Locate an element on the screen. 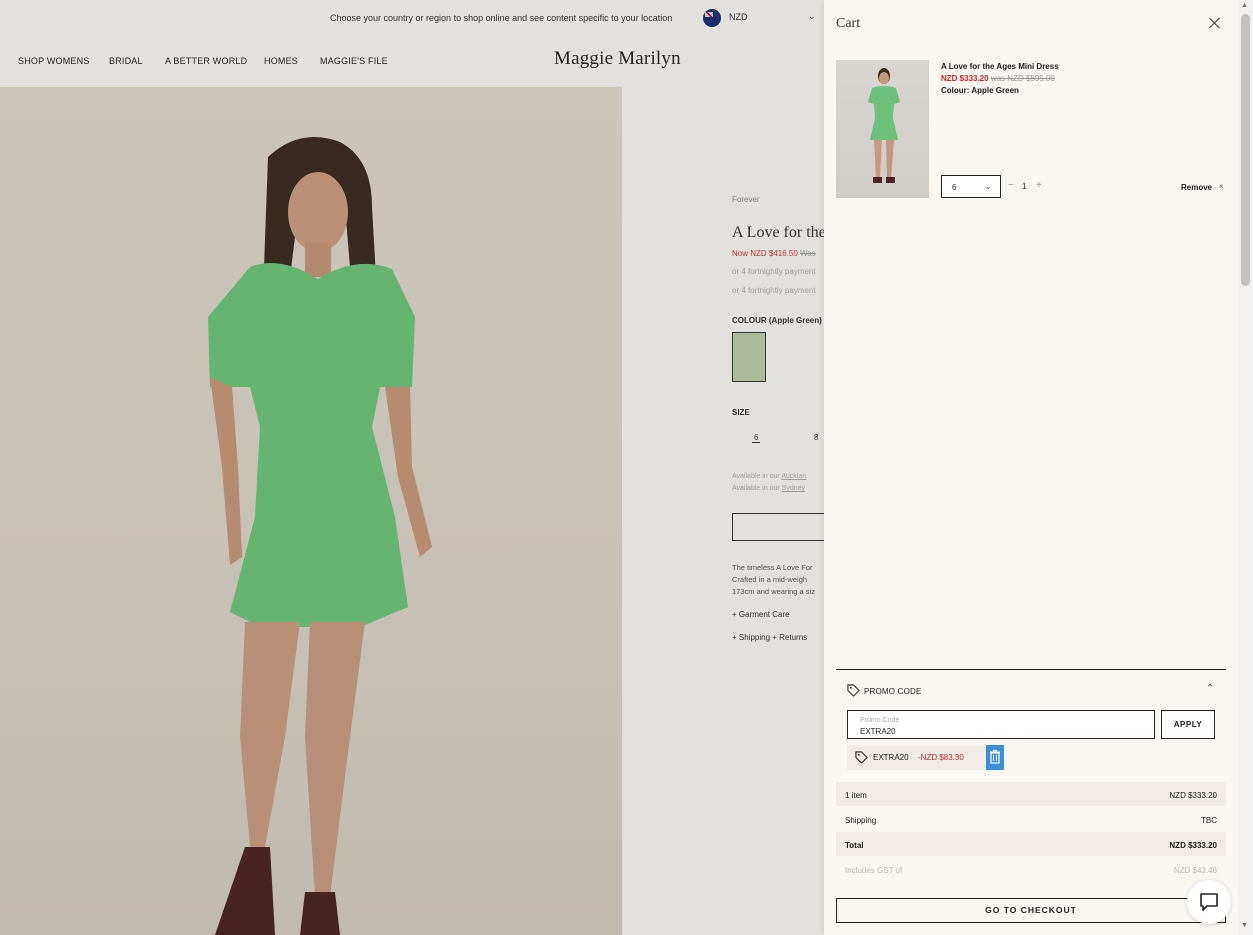  summary-items-row: 1 item NZD $333.20 is located at coordinates (1031, 794).